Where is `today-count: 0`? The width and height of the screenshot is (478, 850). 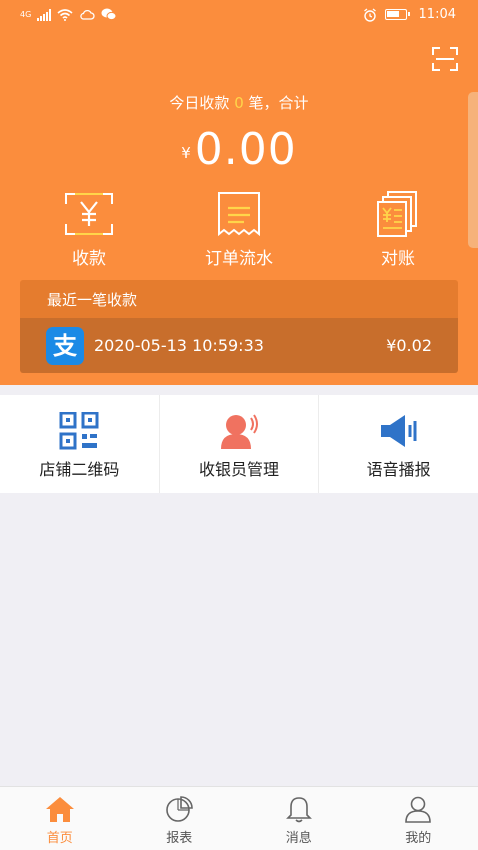 today-count: 0 is located at coordinates (239, 103).